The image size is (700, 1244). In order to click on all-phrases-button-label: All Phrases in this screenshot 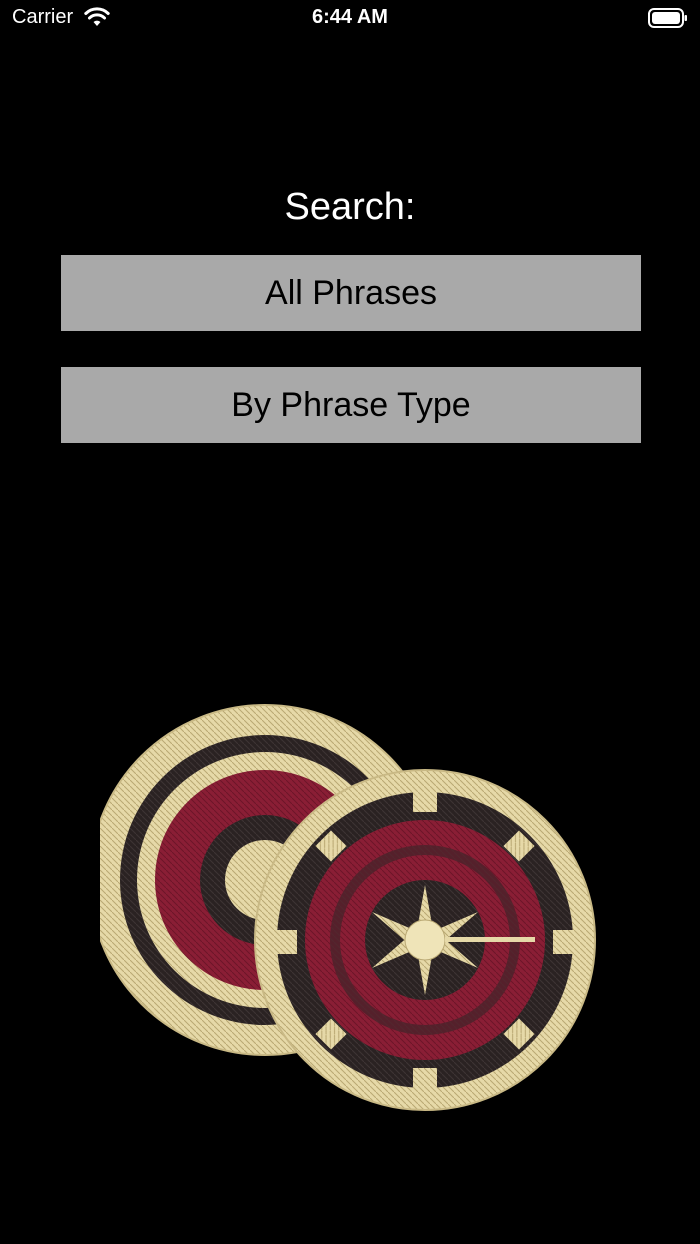, I will do `click(351, 292)`.